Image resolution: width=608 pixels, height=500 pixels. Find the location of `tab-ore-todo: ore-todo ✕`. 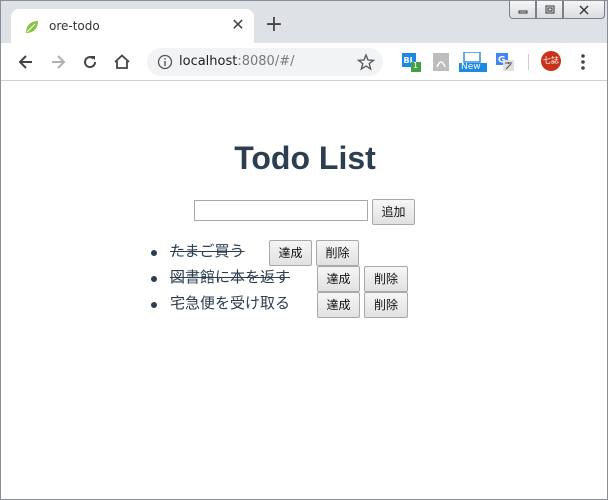

tab-ore-todo: ore-todo ✕ is located at coordinates (132, 26).